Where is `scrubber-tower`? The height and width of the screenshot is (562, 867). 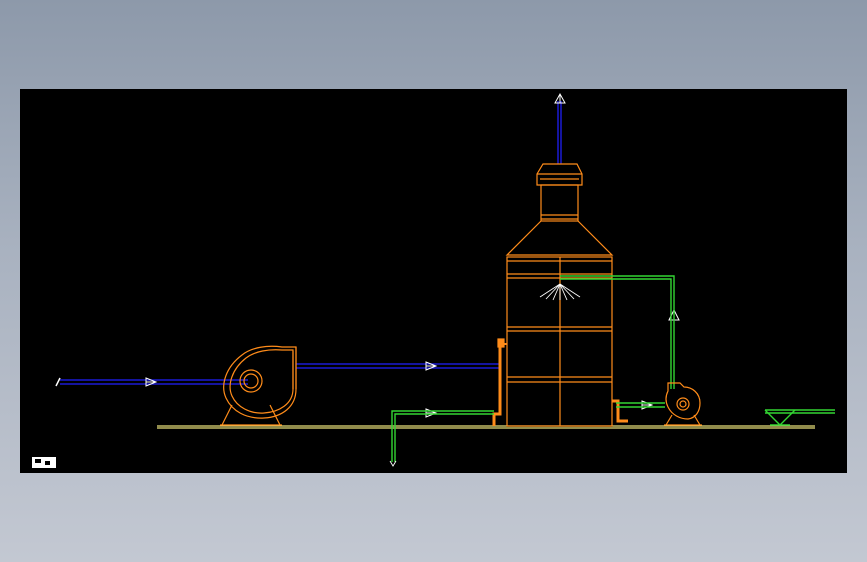 scrubber-tower is located at coordinates (560, 295).